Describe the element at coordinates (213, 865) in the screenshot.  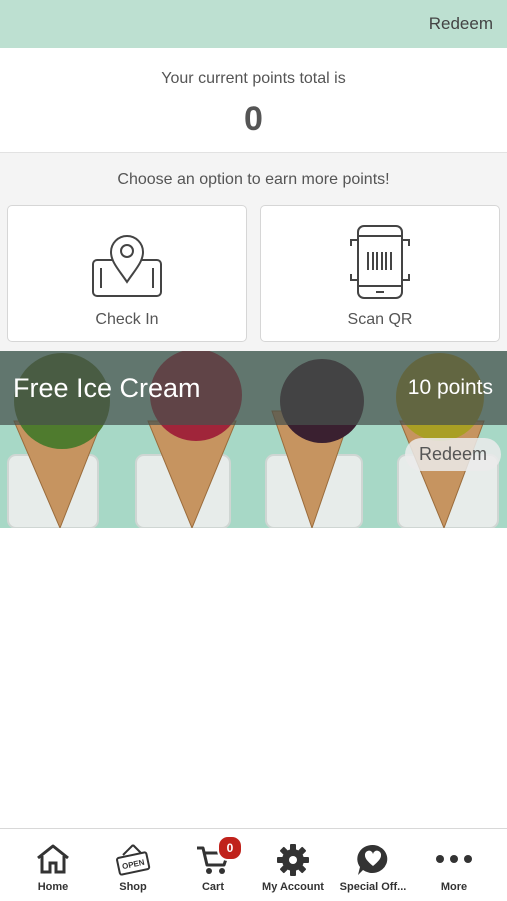
I see `tab-cart: 0 Cart` at that location.